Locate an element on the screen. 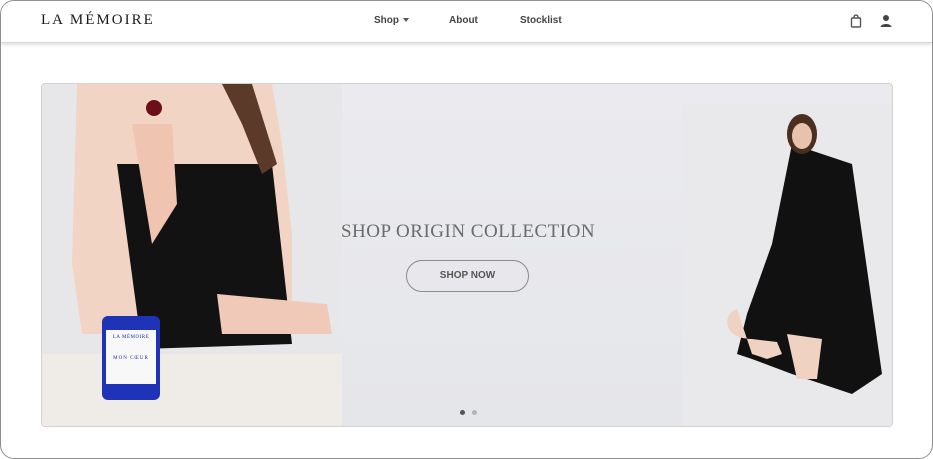 This screenshot has height=459, width=933. nav-about: About is located at coordinates (463, 20).